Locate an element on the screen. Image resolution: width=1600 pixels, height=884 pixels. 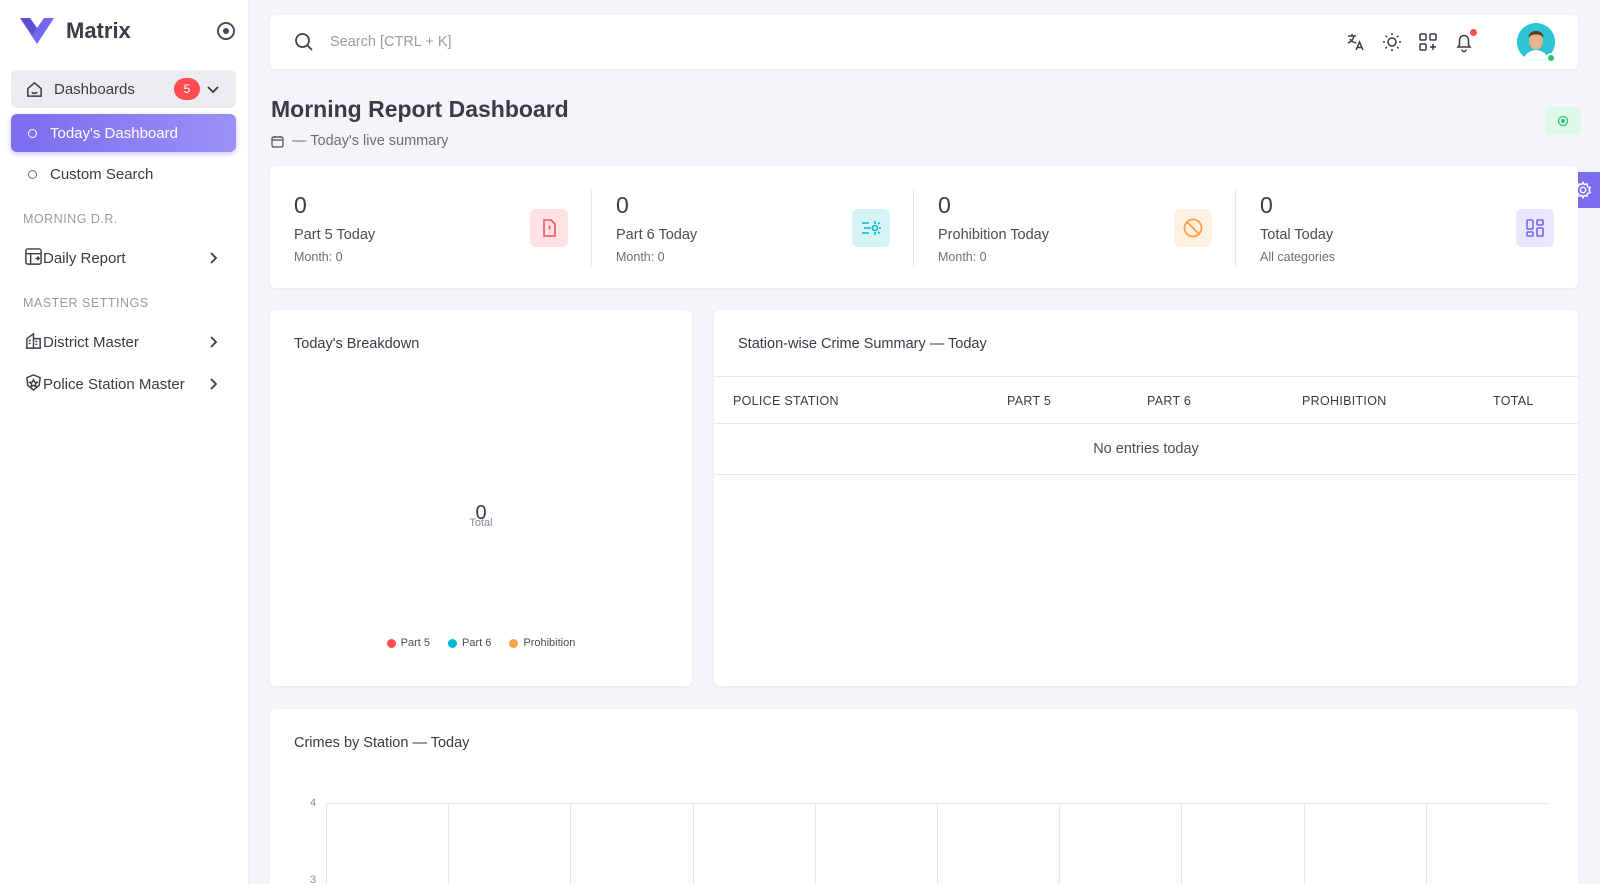
sidebar-item-dashboards: Dashboards 5 is located at coordinates (123, 89).